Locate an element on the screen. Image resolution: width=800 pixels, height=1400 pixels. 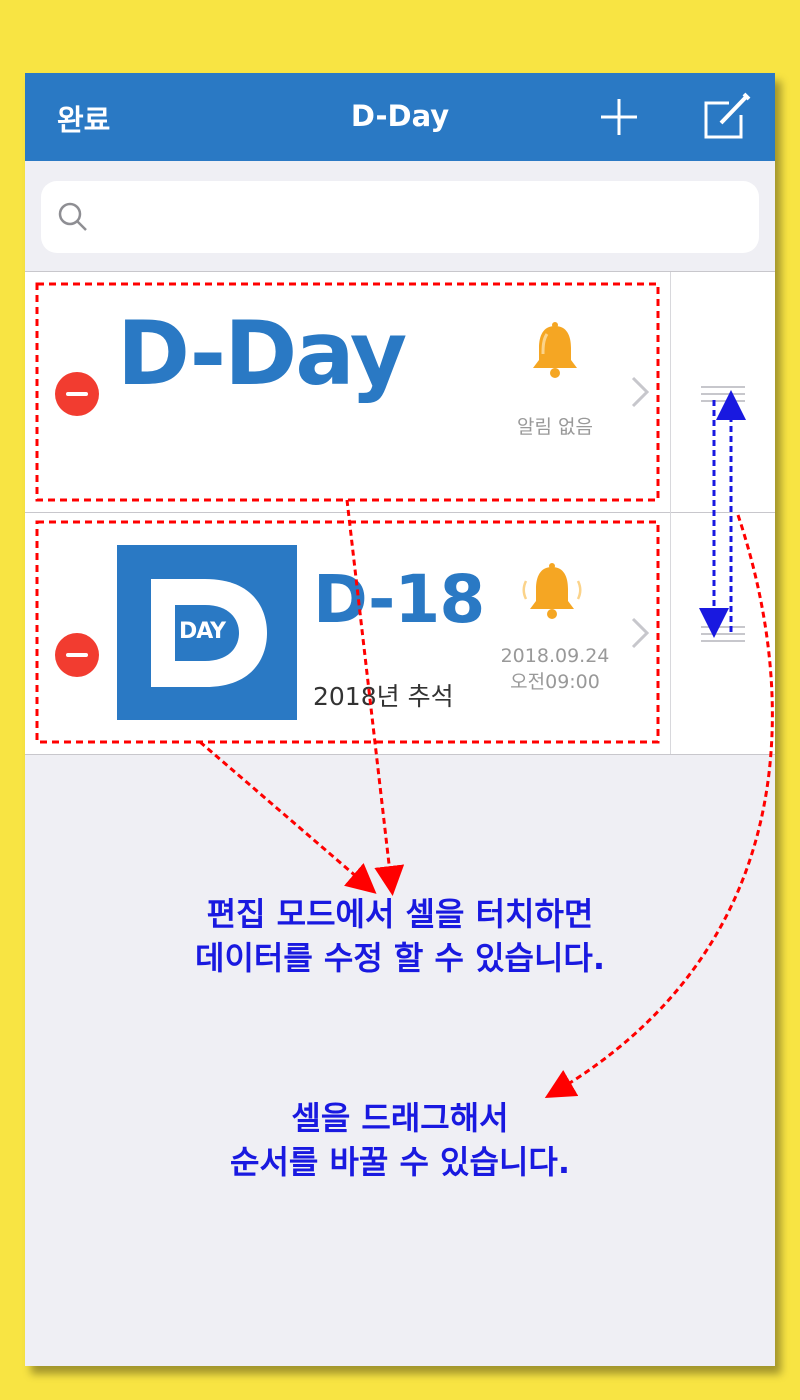
search-input is located at coordinates (421, 218).